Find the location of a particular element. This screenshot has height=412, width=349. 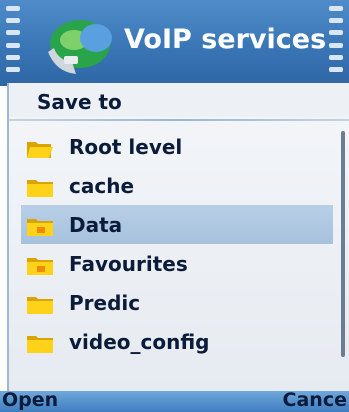

scrollbar is located at coordinates (343, 244).